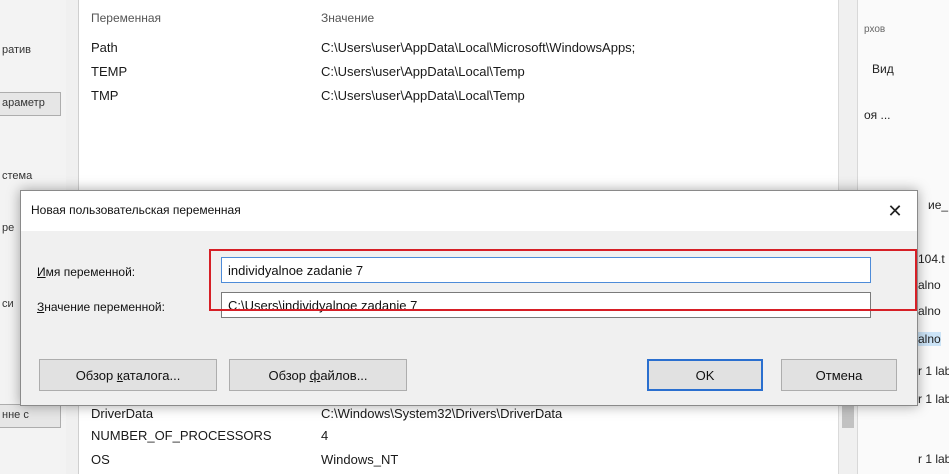  I want to click on bg-left-button-fragment: араметр, so click(30, 104).